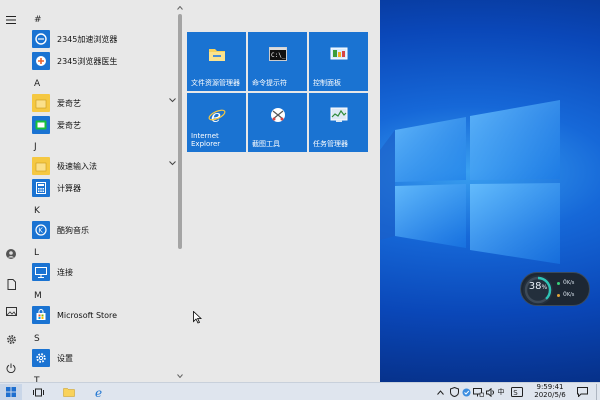 Image resolution: width=600 pixels, height=400 pixels. I want to click on section-letter: L, so click(36, 253).